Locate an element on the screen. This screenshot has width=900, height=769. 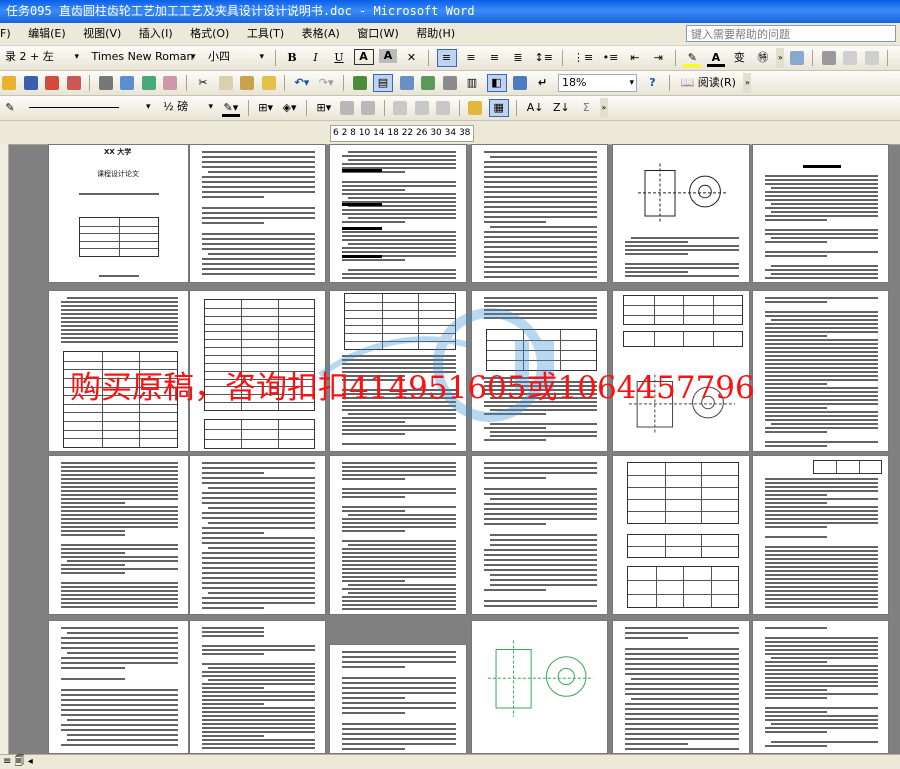
drawing-icon: ▥ is located at coordinates (472, 83).